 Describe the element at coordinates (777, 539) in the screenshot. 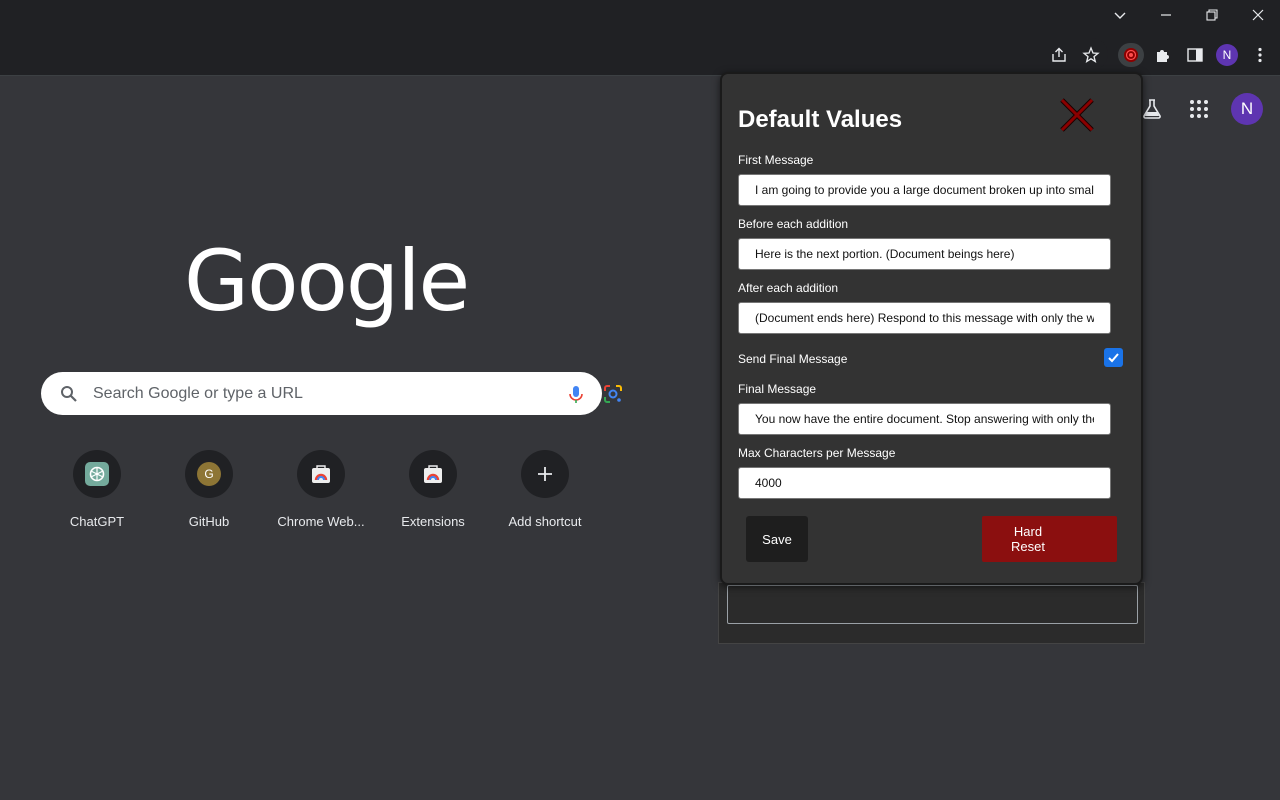

I see `save-button: Save` at that location.